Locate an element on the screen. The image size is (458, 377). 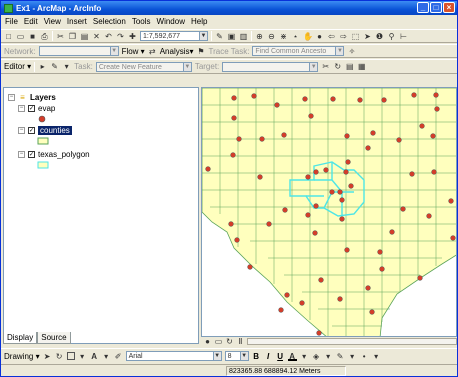
toc-layer-counties: − ✓ counties is located at coordinates (45, 130).